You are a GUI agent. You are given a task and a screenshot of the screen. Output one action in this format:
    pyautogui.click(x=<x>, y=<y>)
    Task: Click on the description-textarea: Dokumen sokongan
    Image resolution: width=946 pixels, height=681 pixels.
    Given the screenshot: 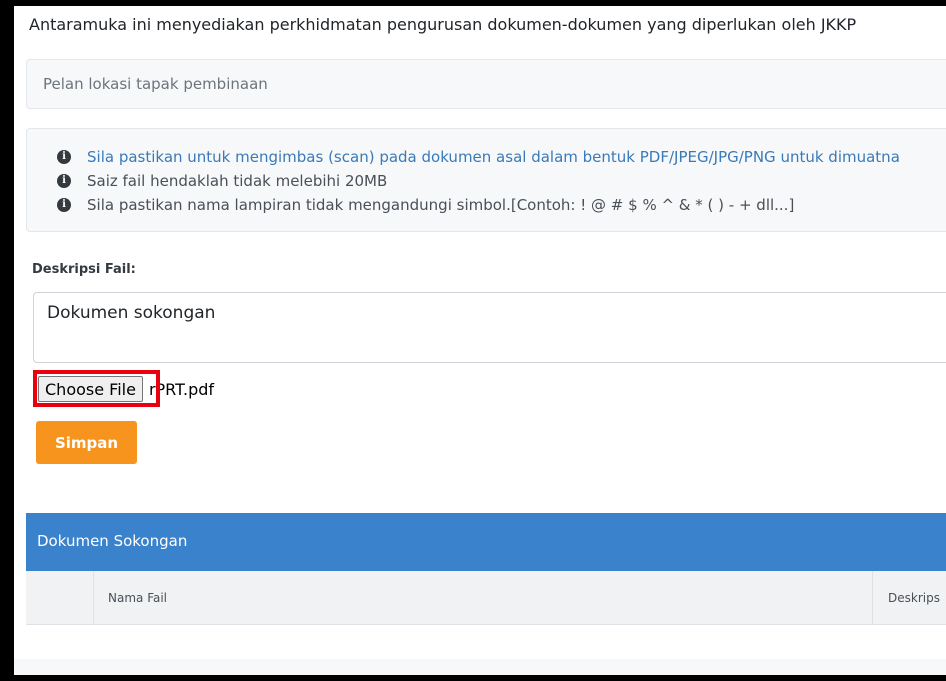 What is the action you would take?
    pyautogui.click(x=489, y=327)
    